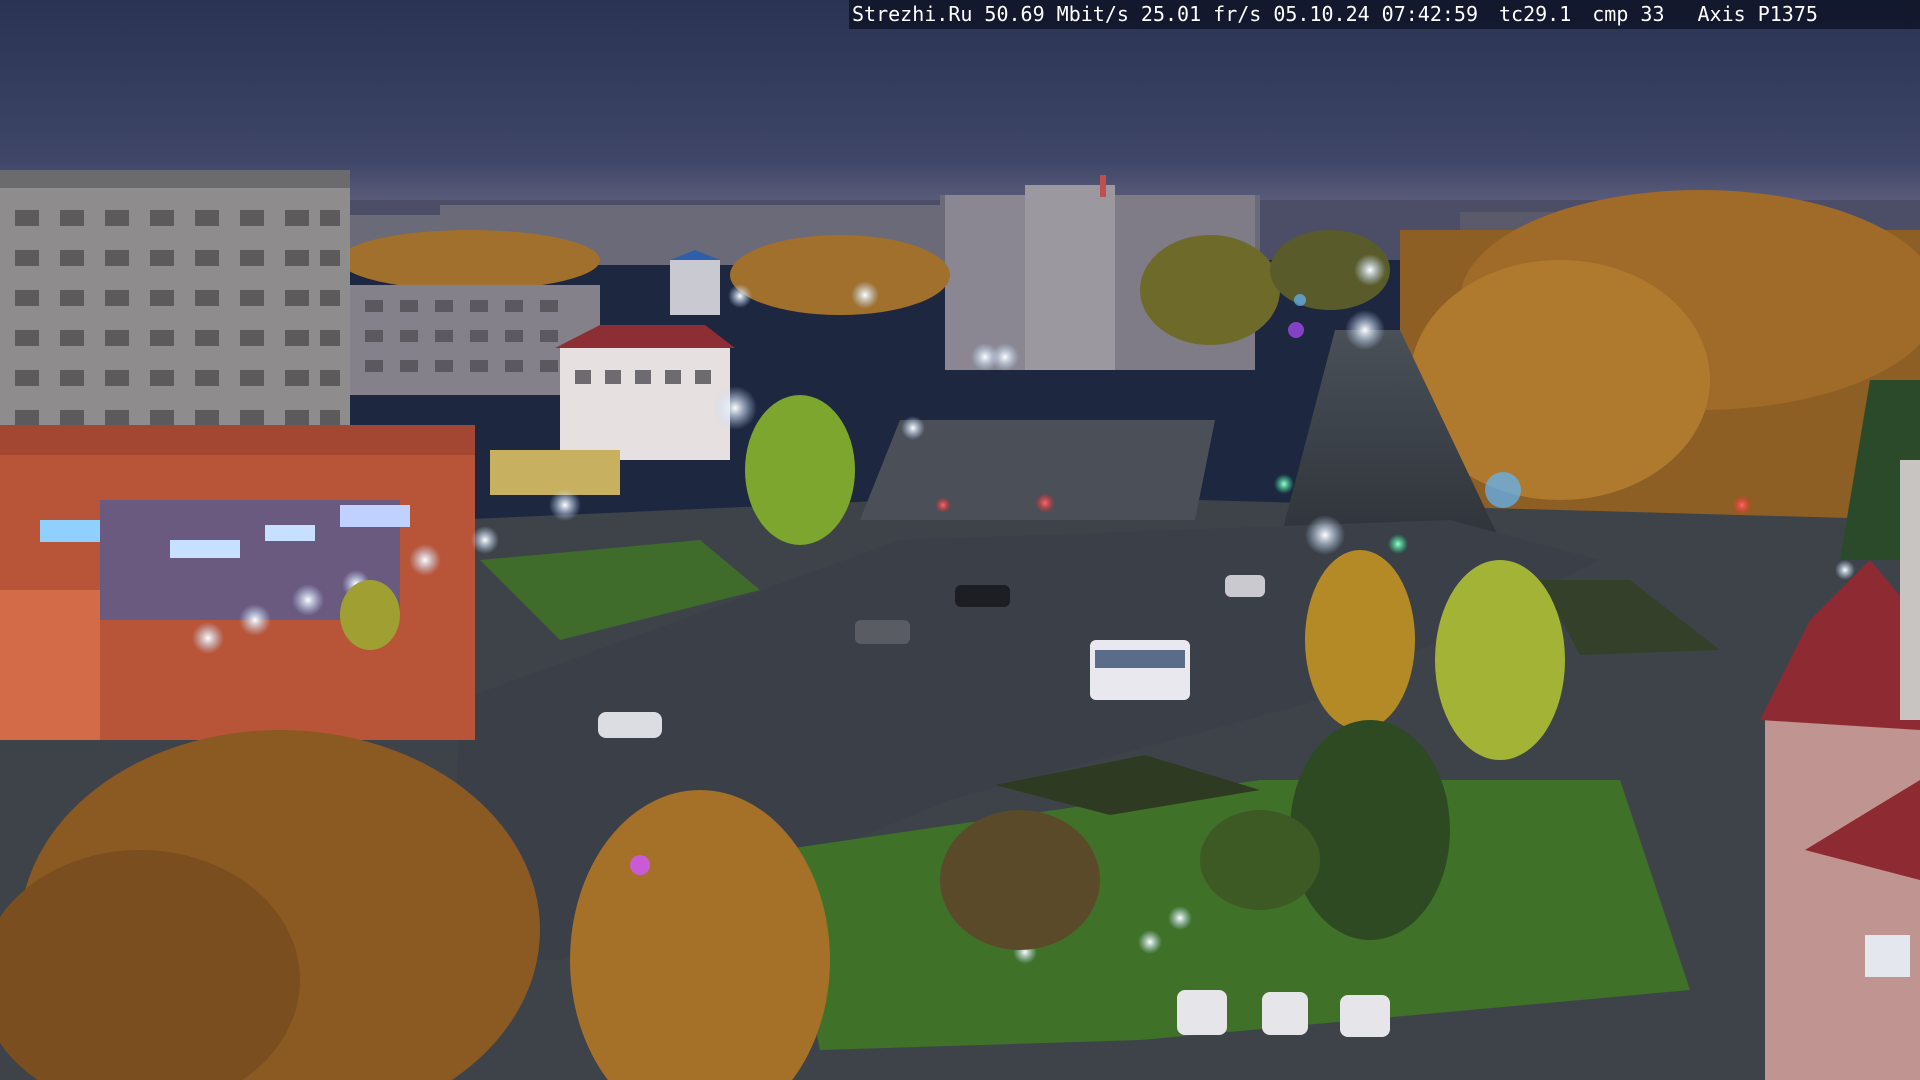 This screenshot has width=1920, height=1080. I want to click on grey-car, so click(882, 632).